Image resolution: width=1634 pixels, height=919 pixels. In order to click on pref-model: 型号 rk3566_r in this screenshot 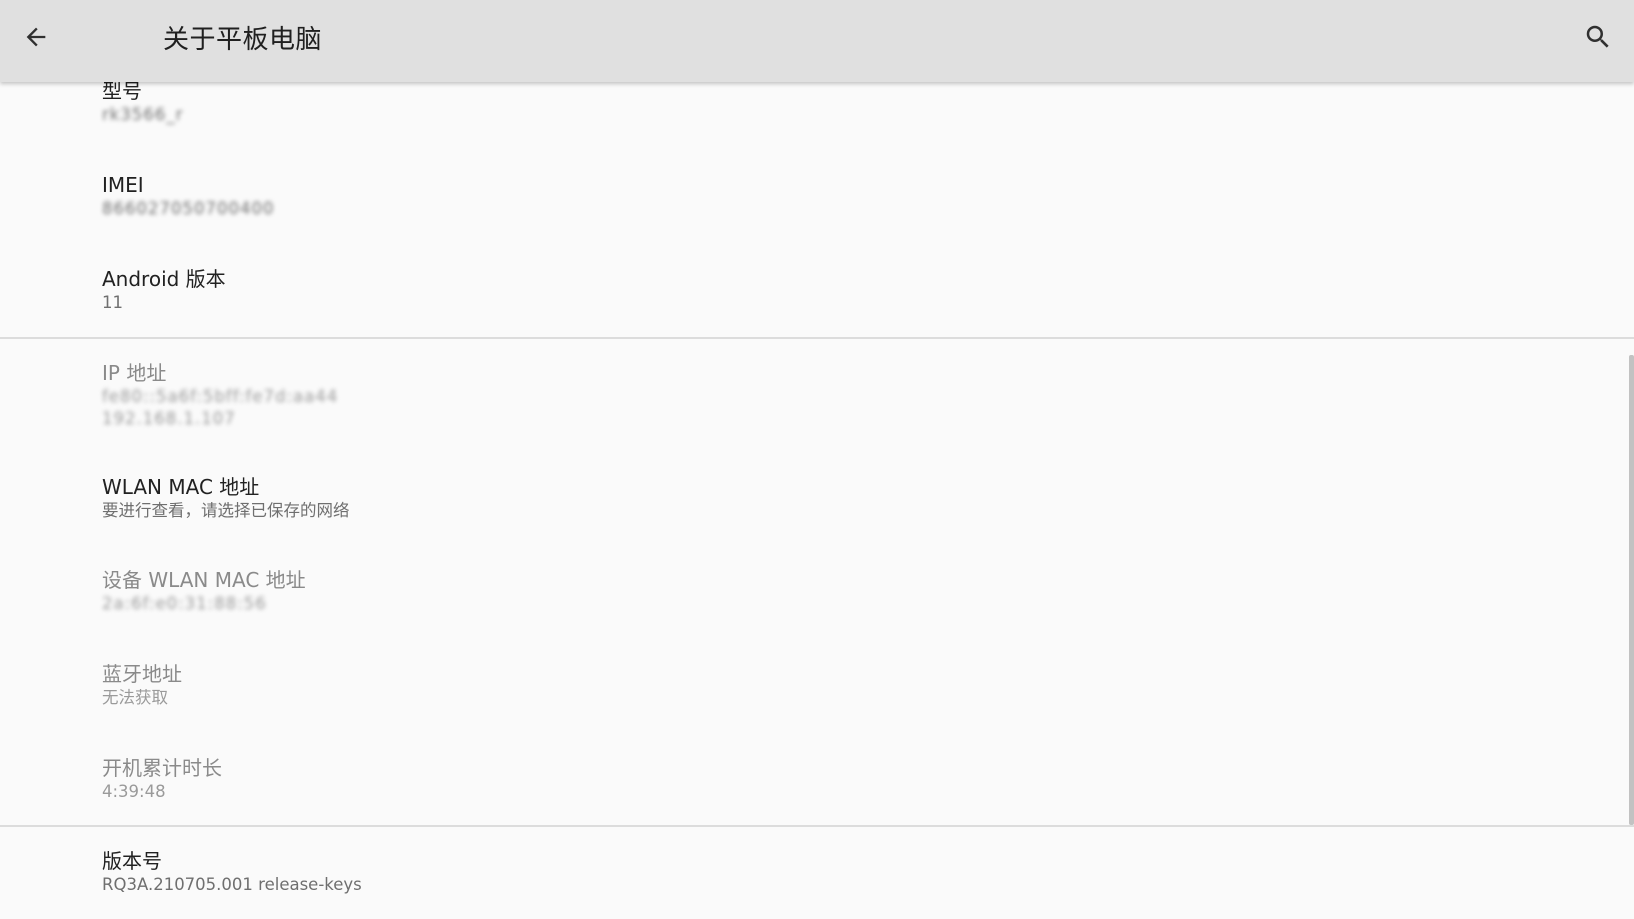, I will do `click(142, 102)`.